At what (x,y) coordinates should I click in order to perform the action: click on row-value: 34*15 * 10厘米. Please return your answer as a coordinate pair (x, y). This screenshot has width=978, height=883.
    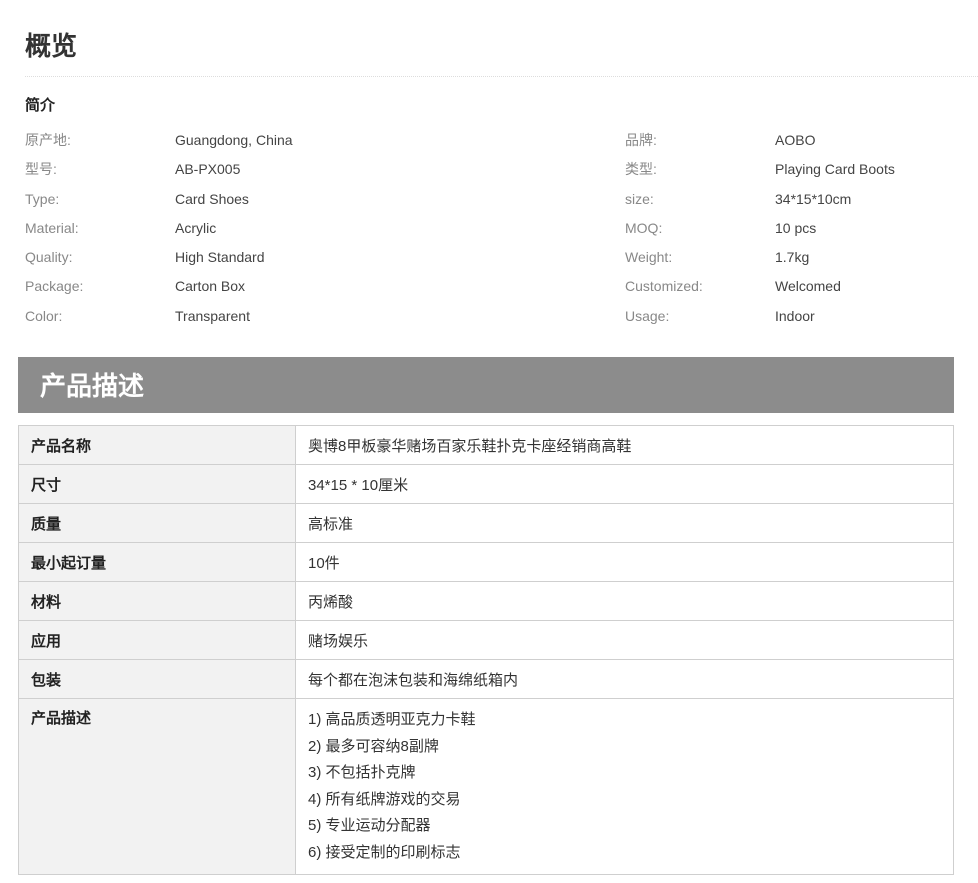
    Looking at the image, I should click on (624, 484).